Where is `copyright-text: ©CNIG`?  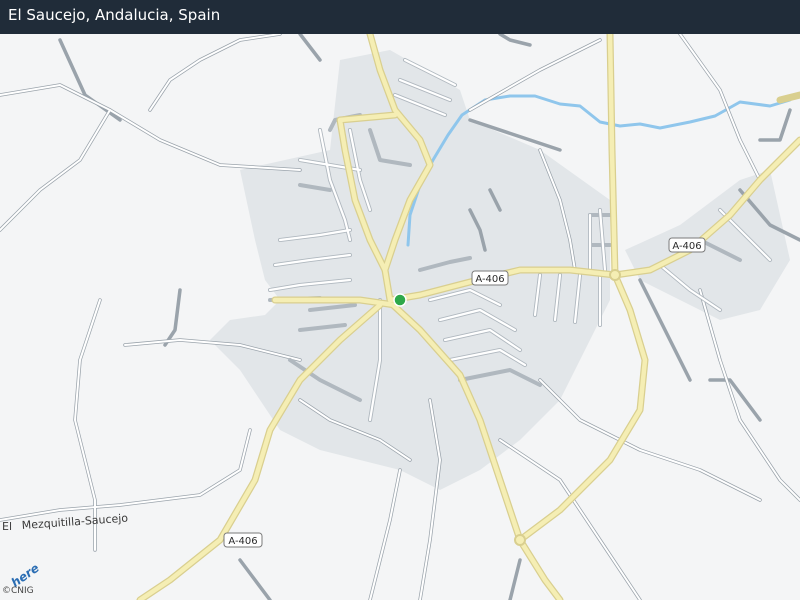
copyright-text: ©CNIG is located at coordinates (18, 591).